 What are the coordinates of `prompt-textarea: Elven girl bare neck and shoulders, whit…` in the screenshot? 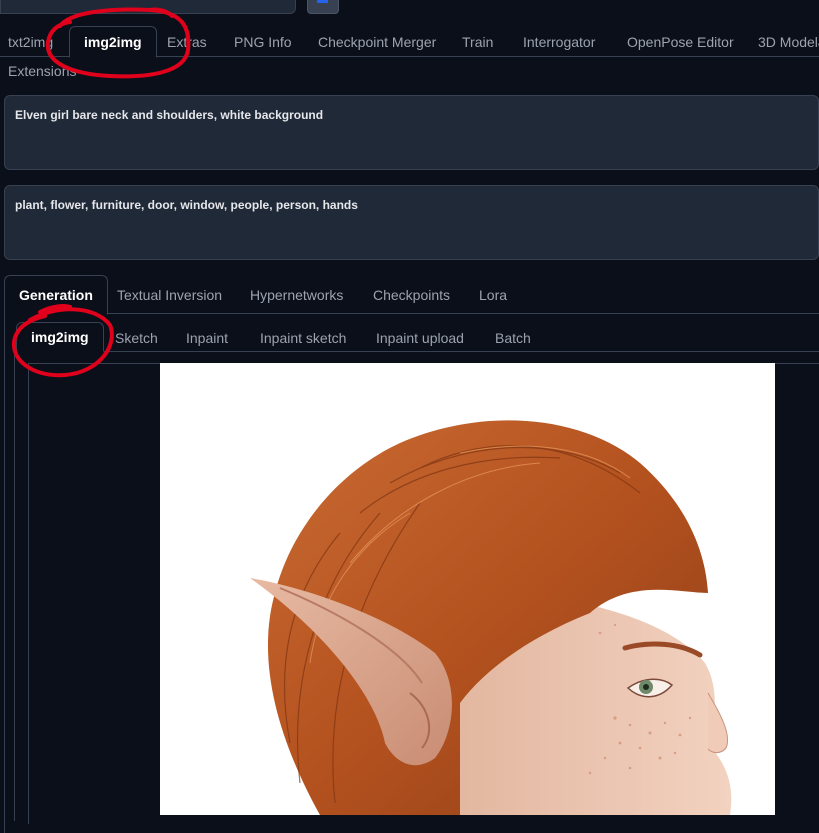 It's located at (411, 132).